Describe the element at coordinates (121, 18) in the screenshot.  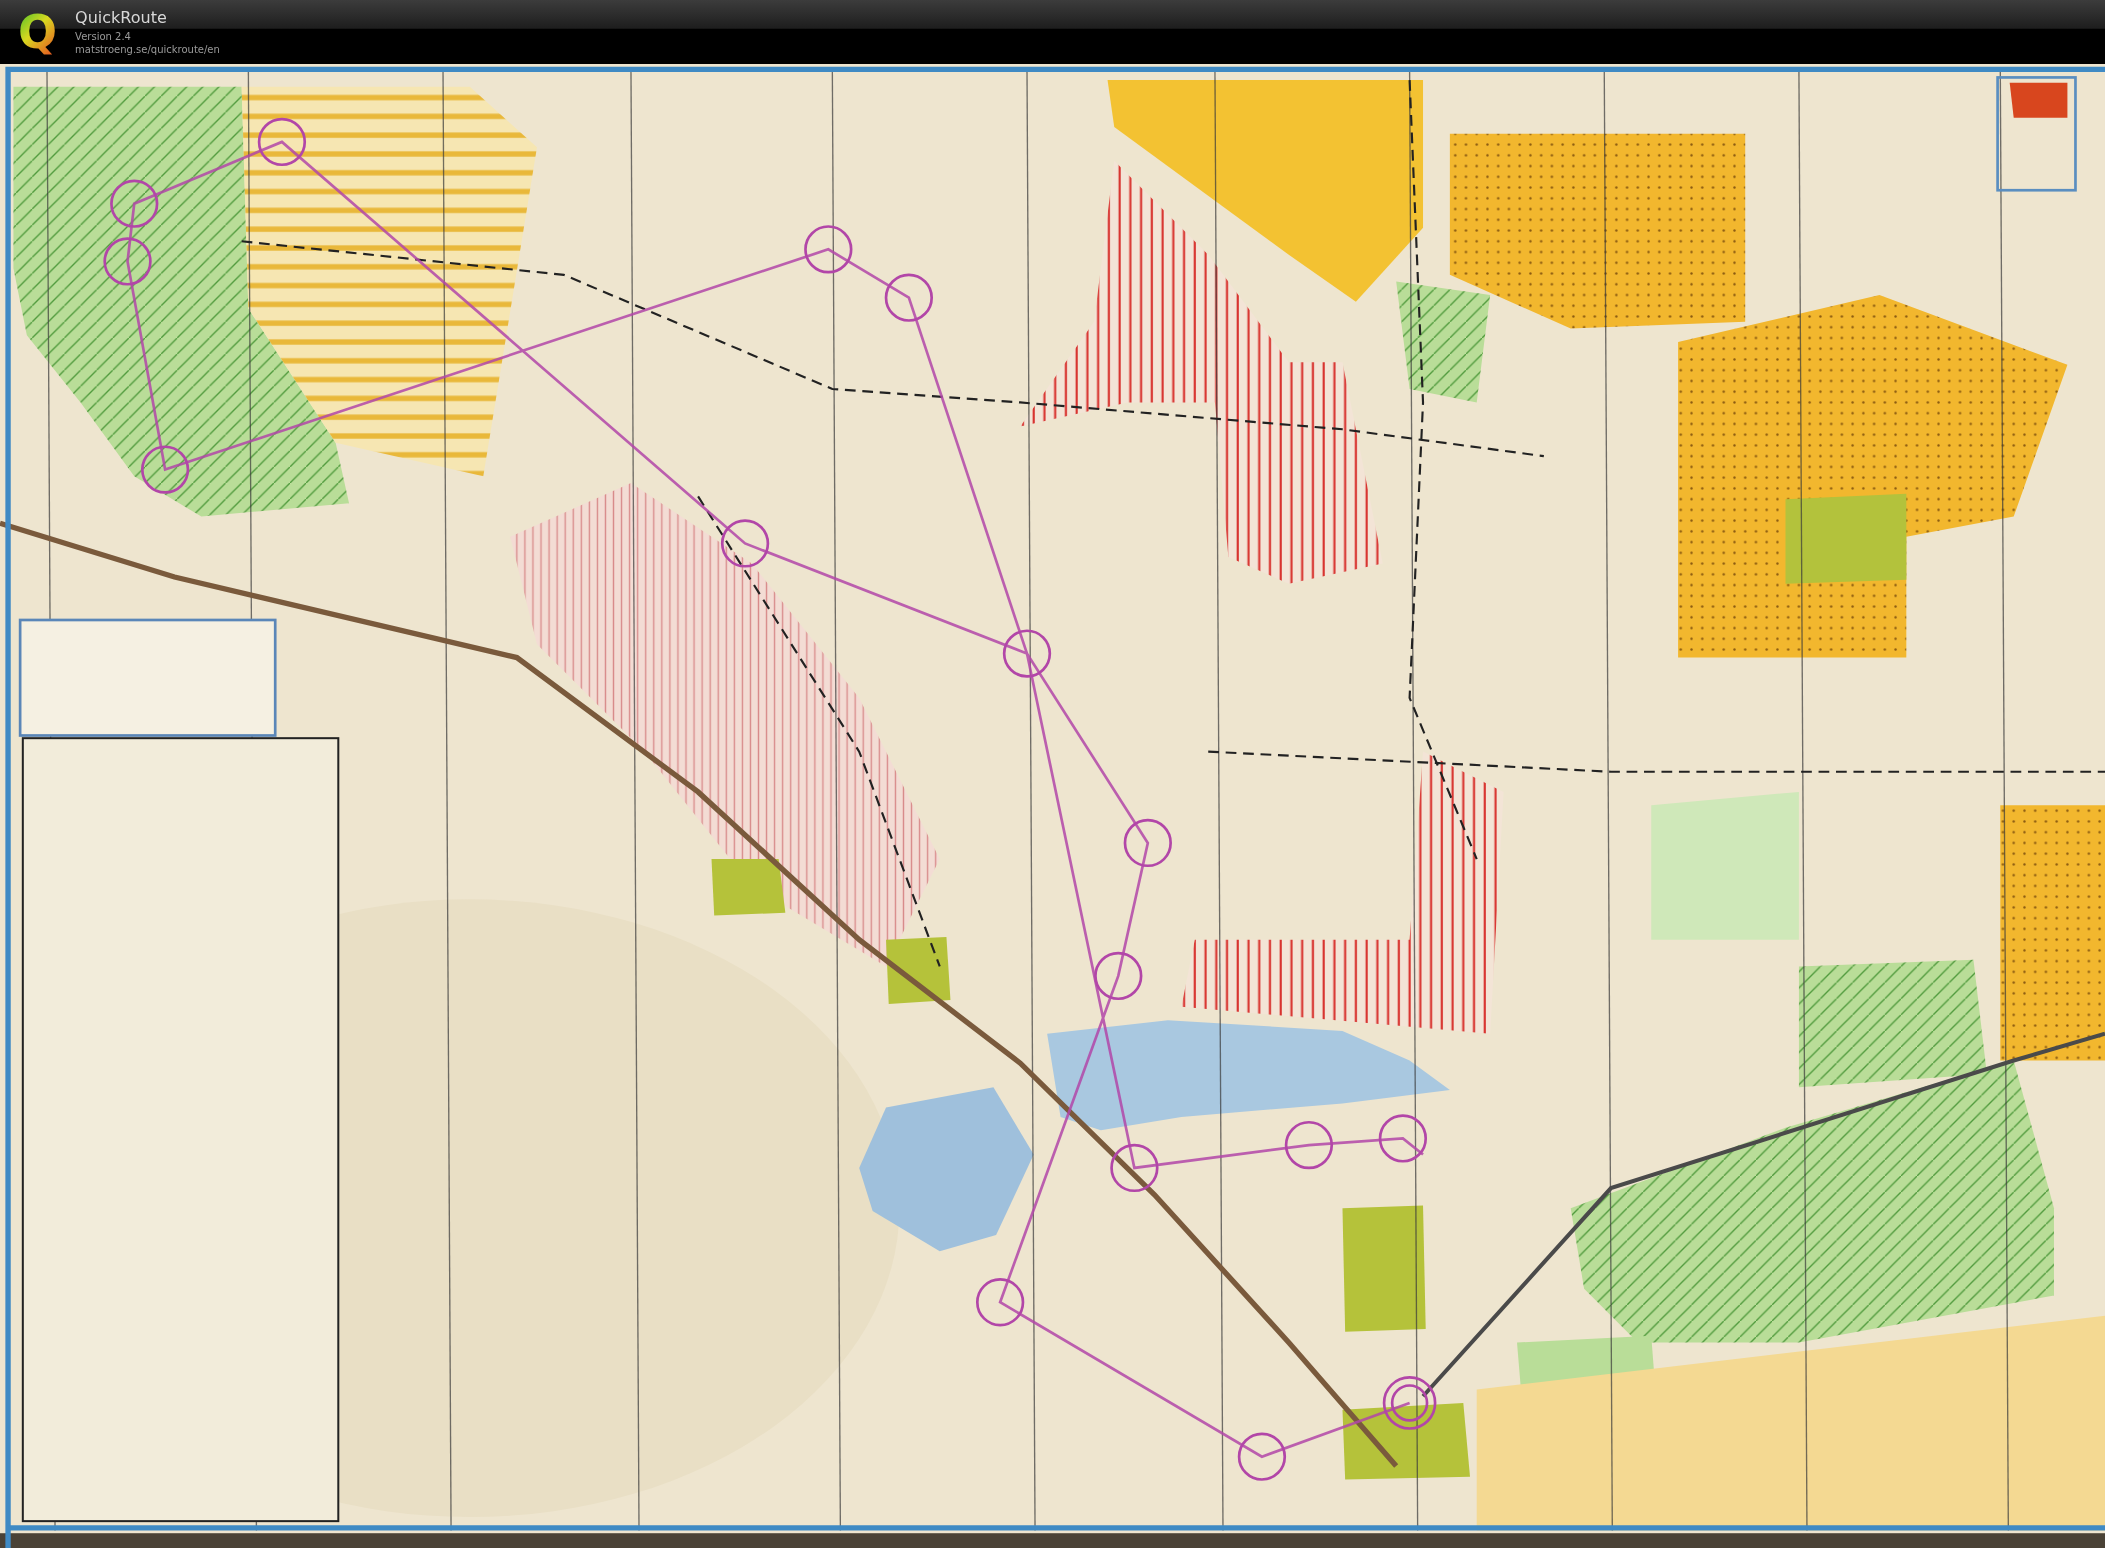
I see `app-title: QuickRoute` at that location.